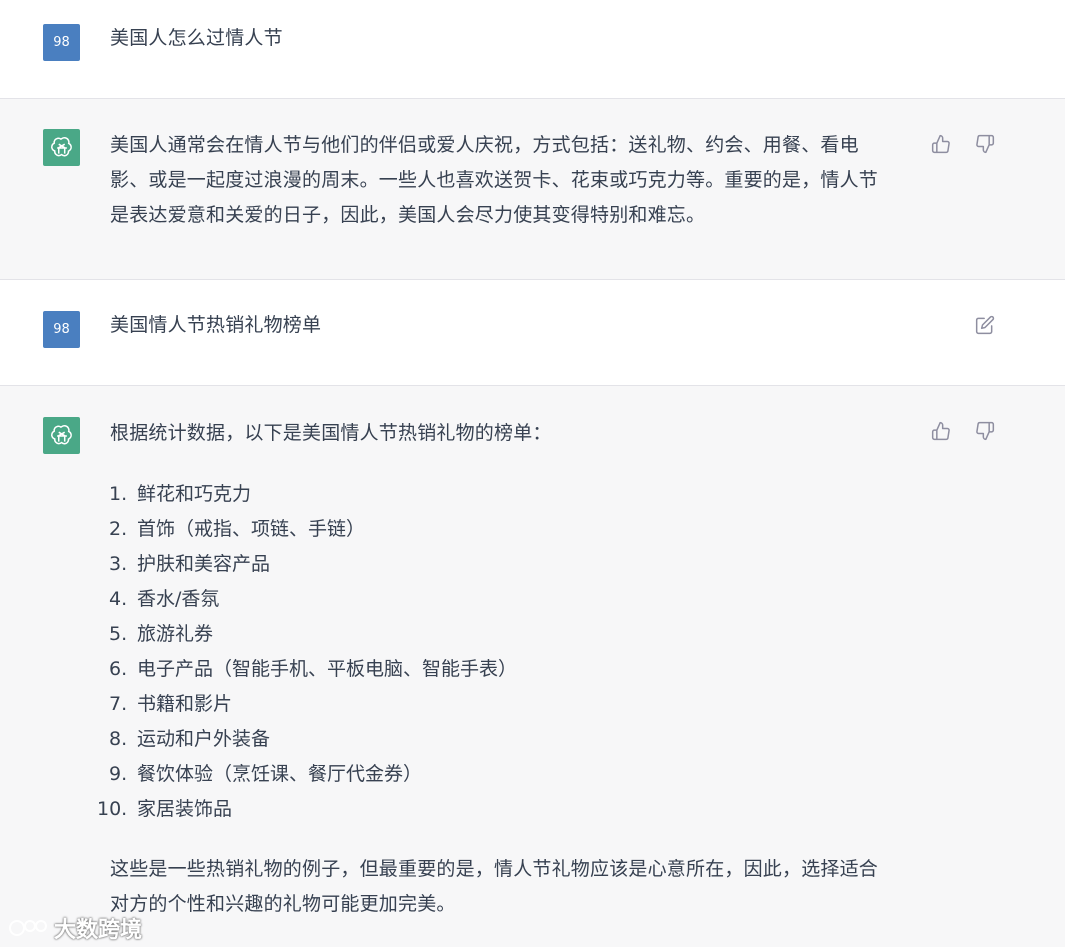  Describe the element at coordinates (306, 809) in the screenshot. I see `list-item: 10. 家居装饰品` at that location.